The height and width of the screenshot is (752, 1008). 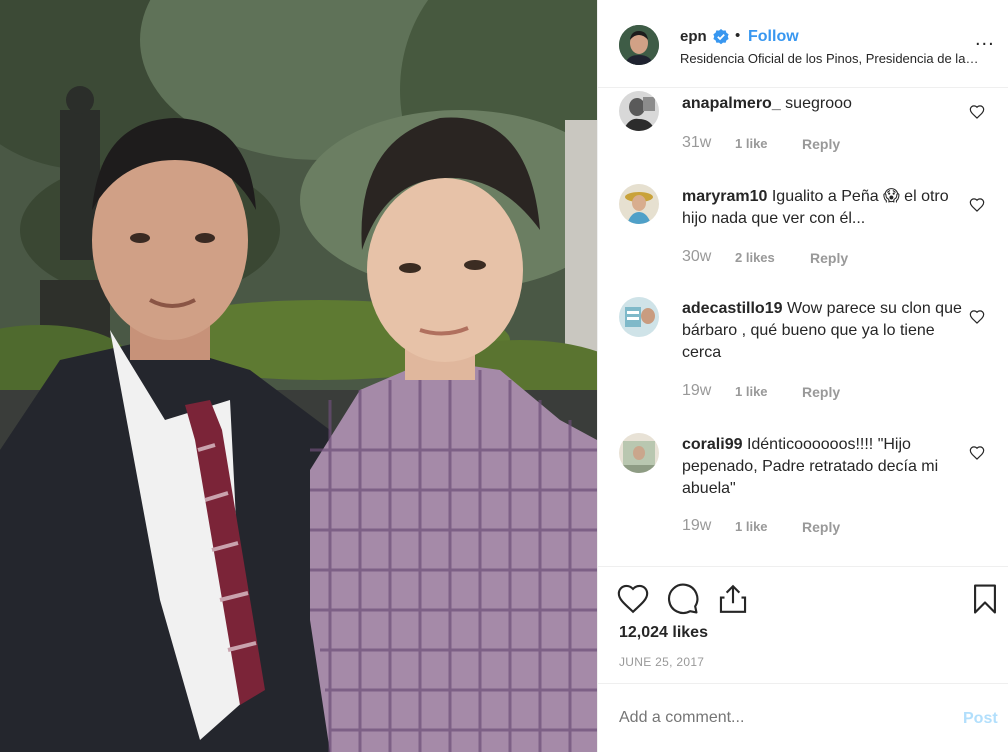 What do you see at coordinates (693, 36) in the screenshot?
I see `author-username: epn` at bounding box center [693, 36].